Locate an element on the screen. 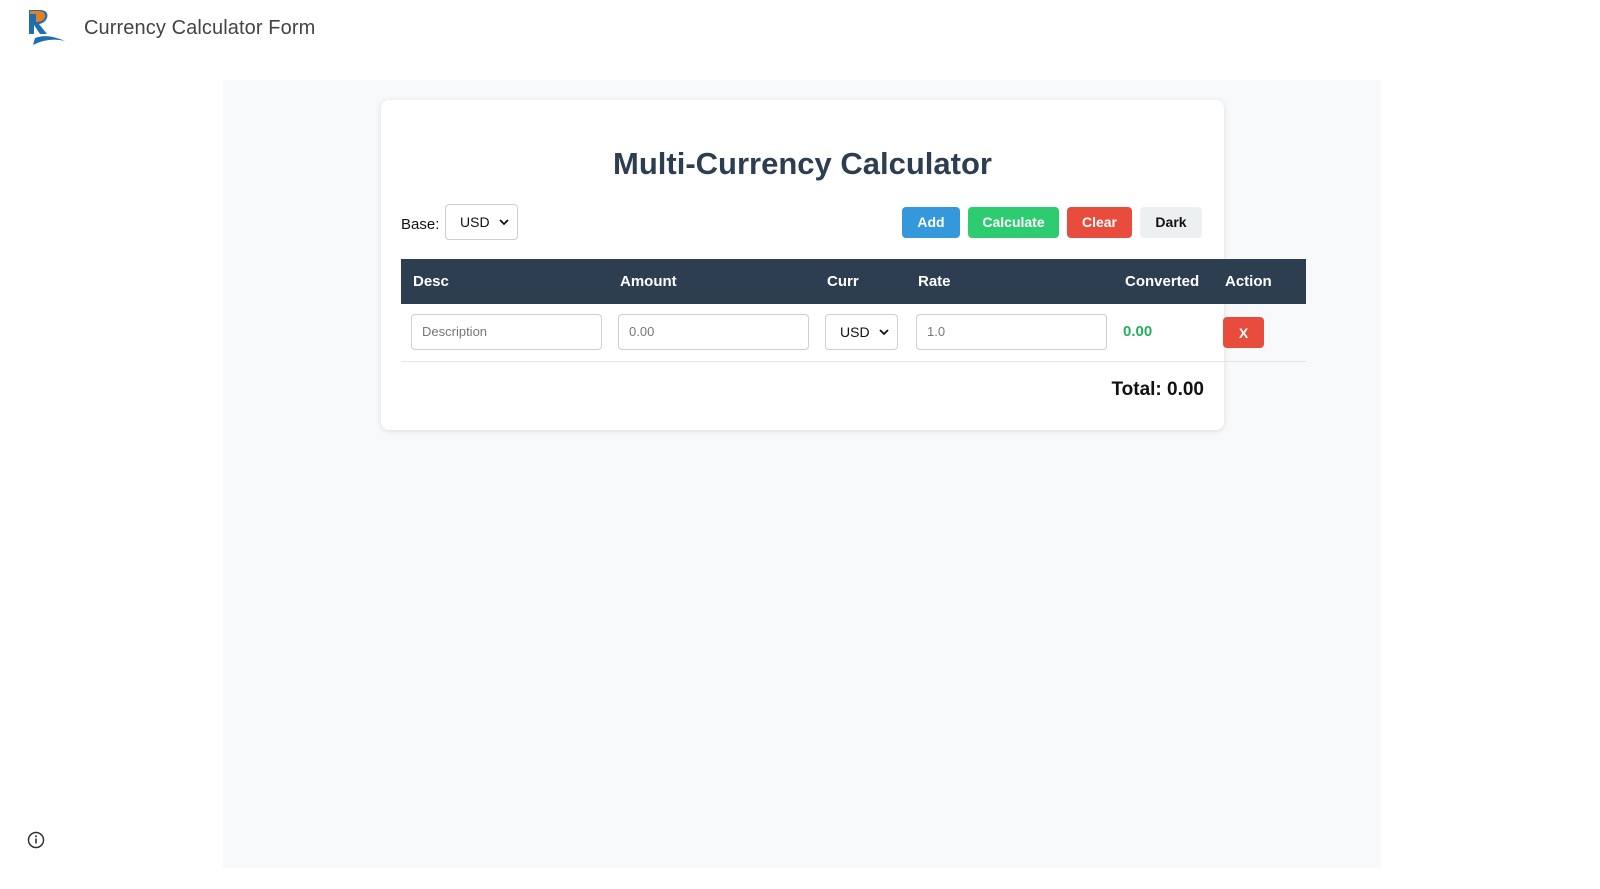 This screenshot has height=889, width=1600. base-currency-value: USD is located at coordinates (475, 222).